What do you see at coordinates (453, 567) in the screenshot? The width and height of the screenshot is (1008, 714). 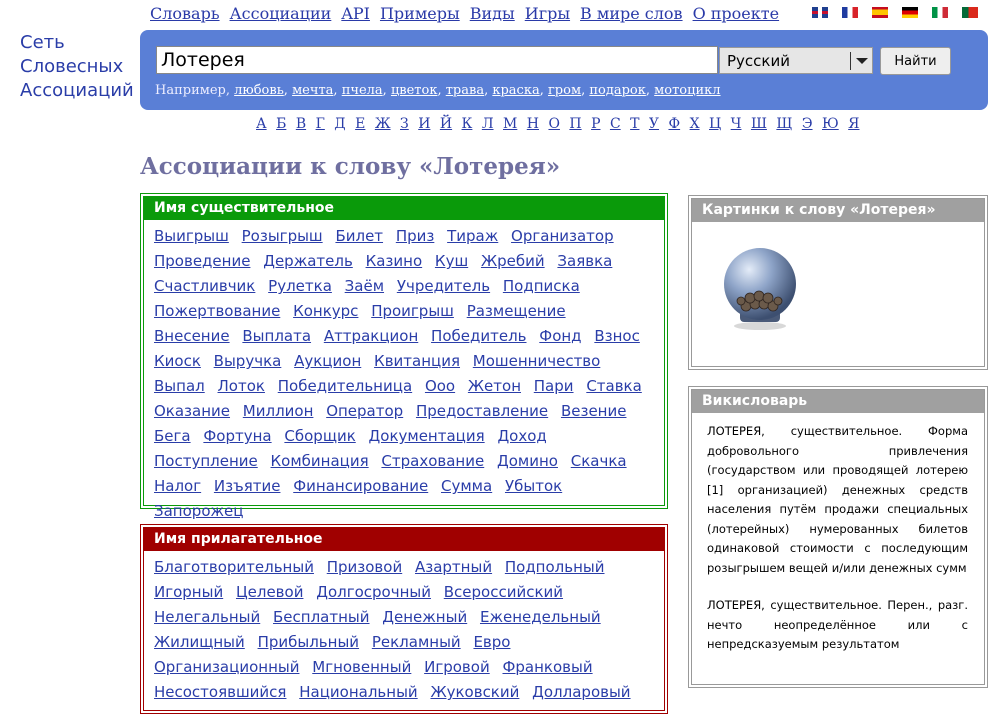 I see `association-link: Азартный` at bounding box center [453, 567].